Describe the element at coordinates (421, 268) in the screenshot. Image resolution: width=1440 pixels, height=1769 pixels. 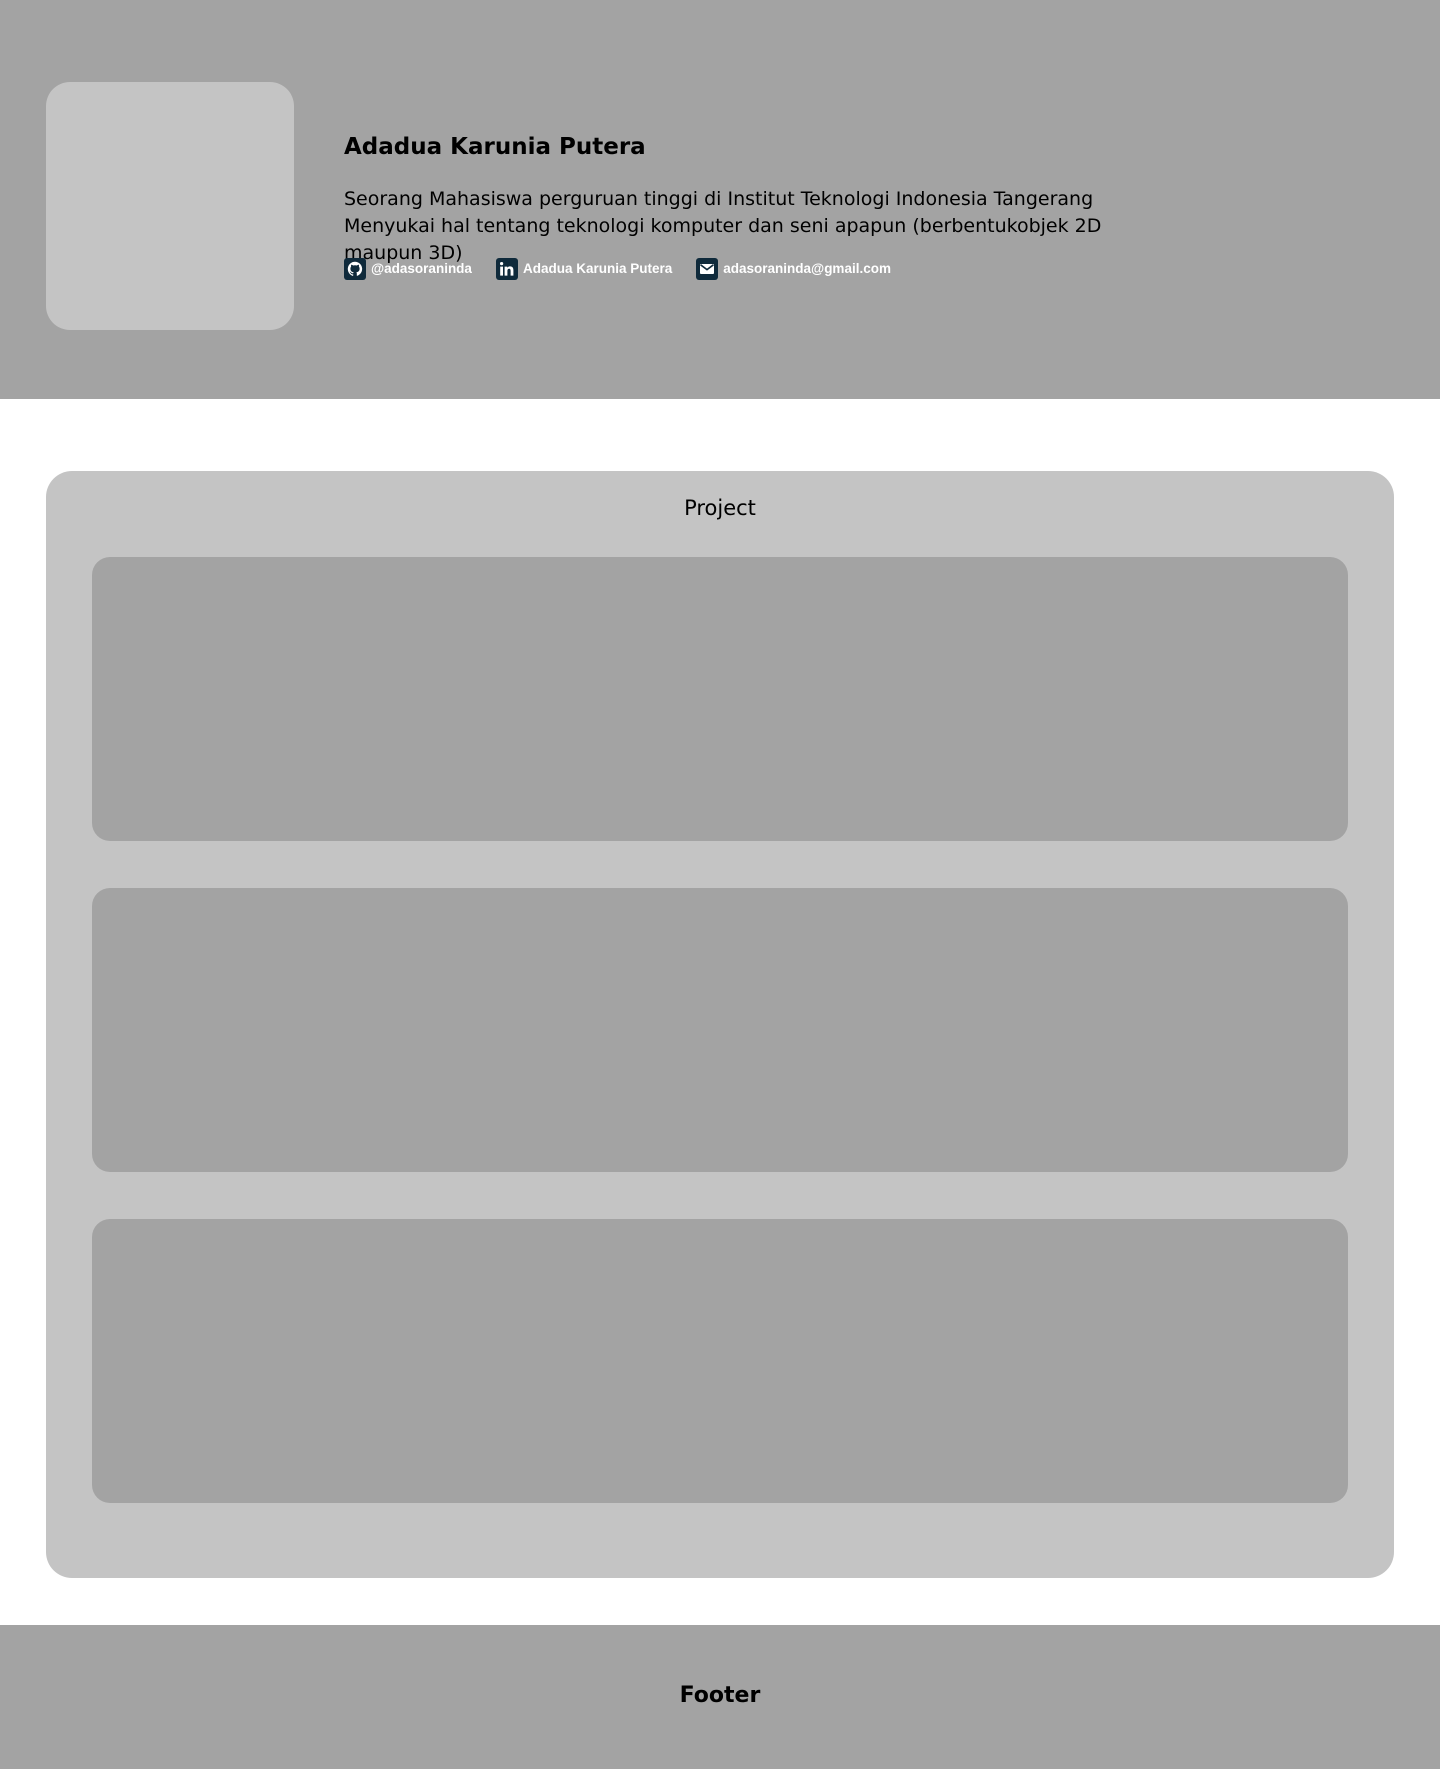
I see `github-handle: @adasoraninda` at that location.